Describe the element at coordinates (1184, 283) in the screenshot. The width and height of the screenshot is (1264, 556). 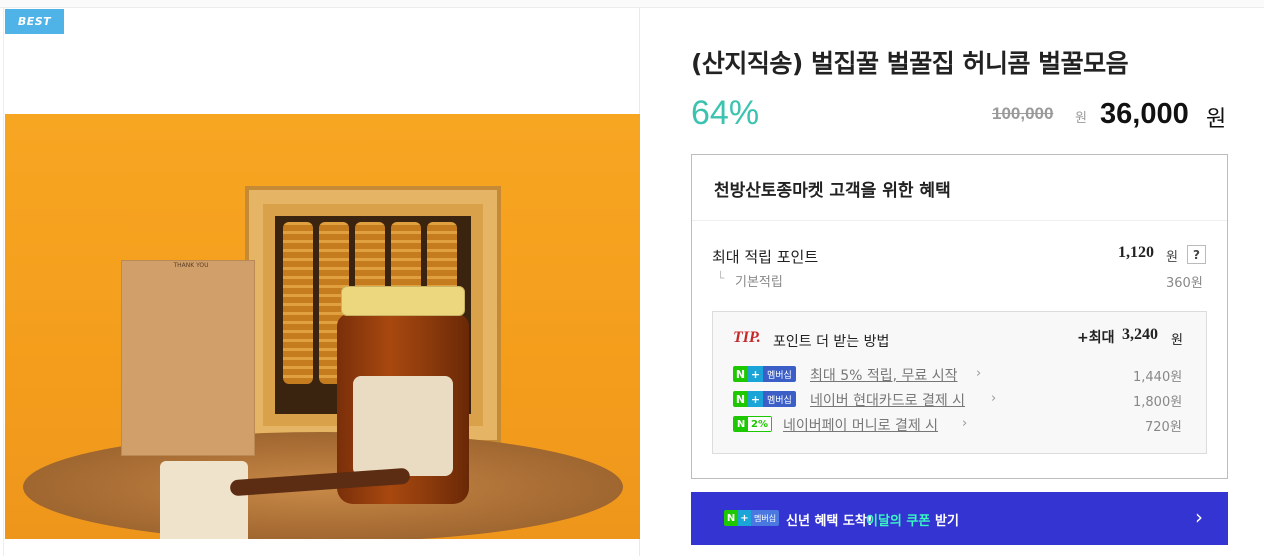
I see `basic-points-value: 360원` at that location.